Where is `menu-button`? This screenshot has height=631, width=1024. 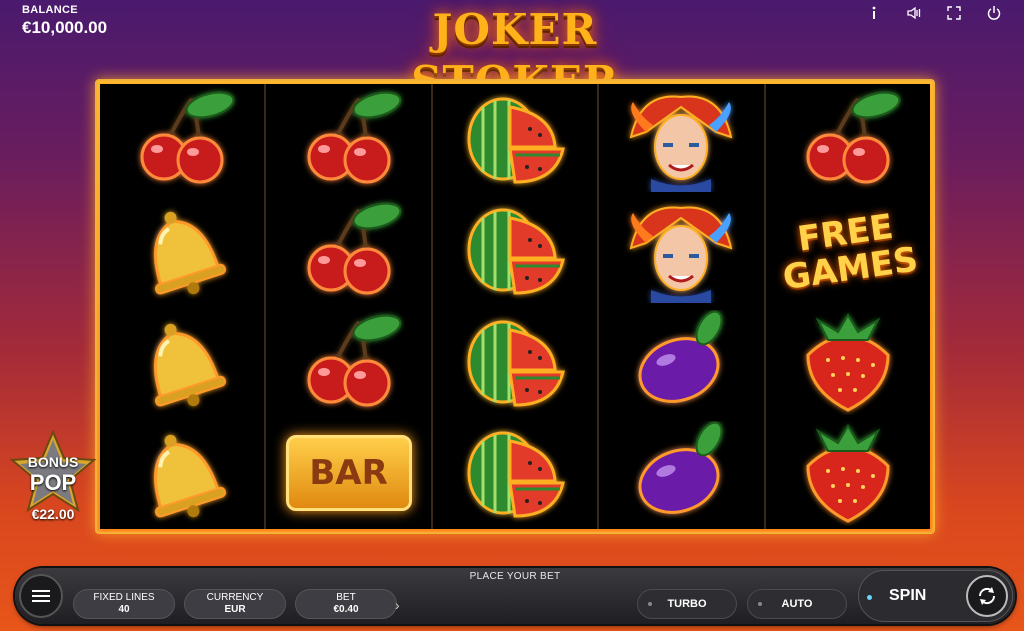 menu-button is located at coordinates (41, 596).